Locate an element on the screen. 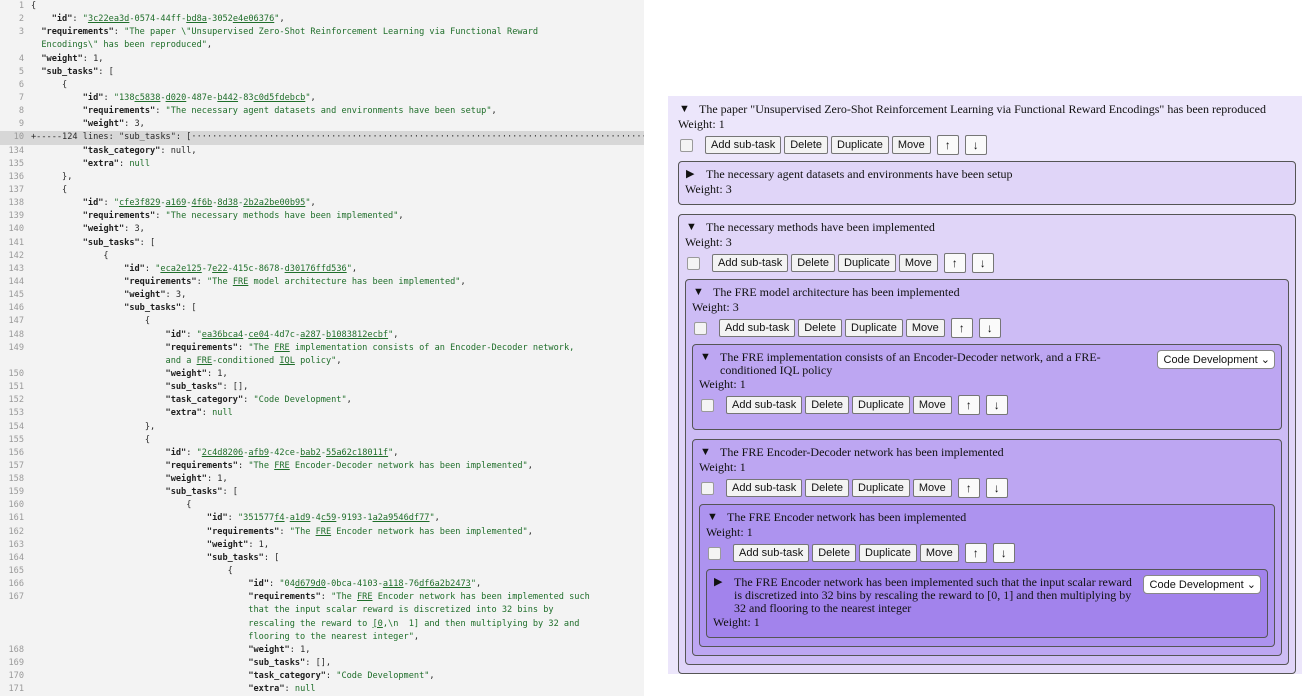 The width and height of the screenshot is (1302, 696). code-text: }, is located at coordinates (51, 177).